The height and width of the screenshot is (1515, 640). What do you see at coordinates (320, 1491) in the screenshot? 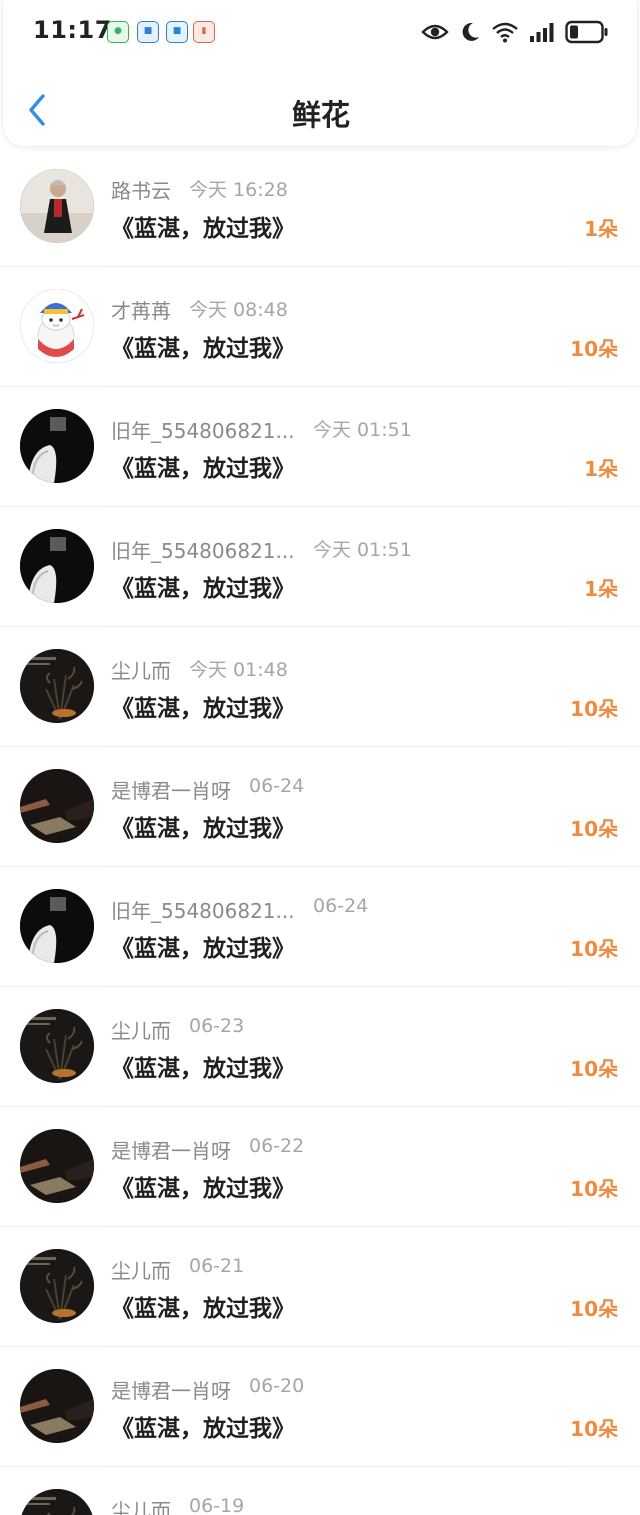
I see `list-item: 尘儿而 06-19` at bounding box center [320, 1491].